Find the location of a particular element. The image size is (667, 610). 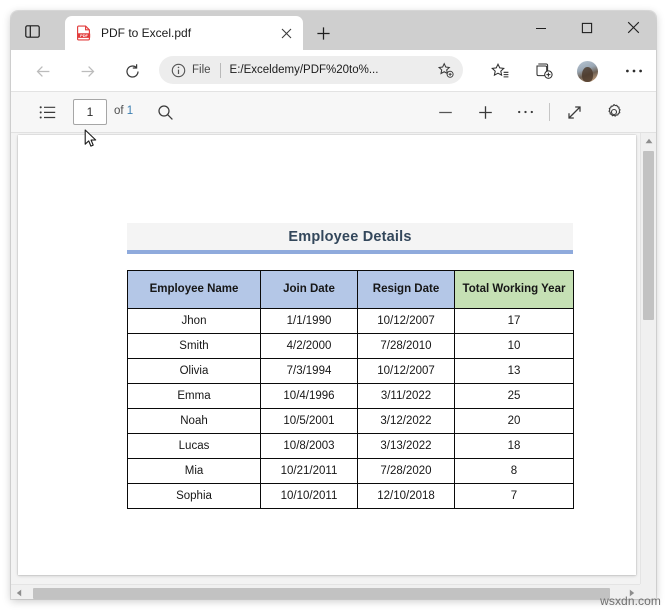

arrow-left-icon is located at coordinates (43, 71).